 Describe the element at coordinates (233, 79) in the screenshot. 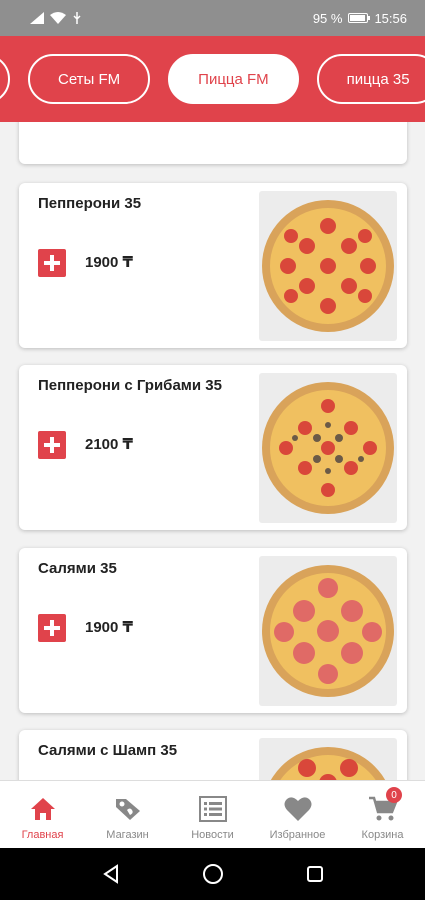

I see `category-tab-pizza-fm: Пицца FM` at that location.